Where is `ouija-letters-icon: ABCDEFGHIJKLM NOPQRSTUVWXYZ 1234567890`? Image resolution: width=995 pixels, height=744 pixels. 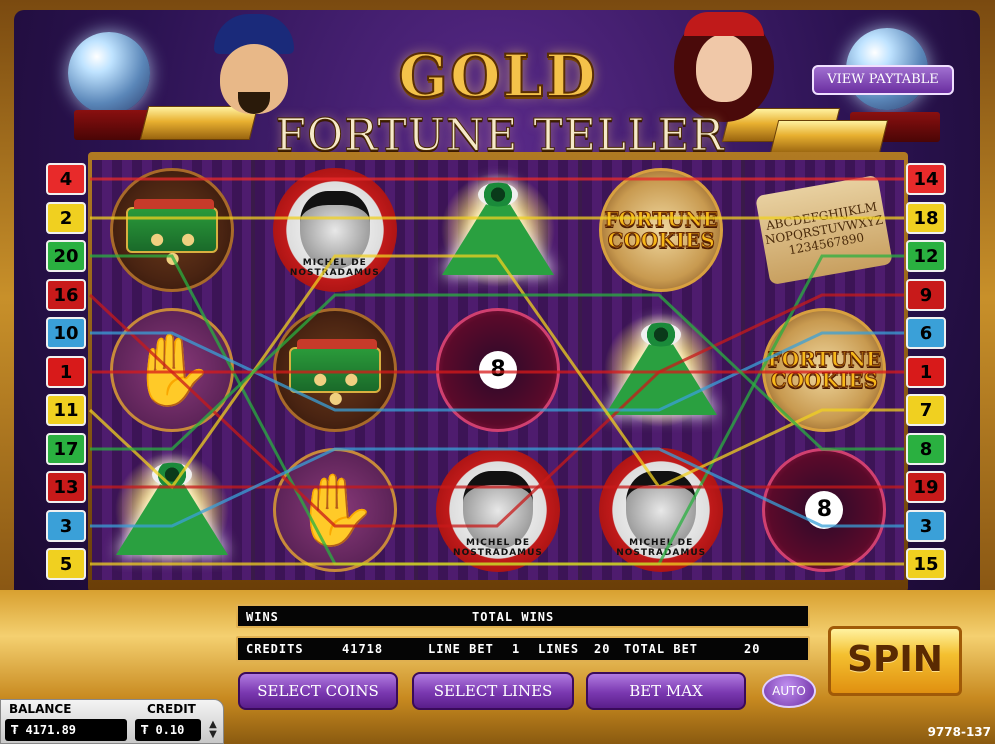 ouija-letters-icon: ABCDEFGHIJKLM NOPQRSTUVWXYZ 1234567890 is located at coordinates (824, 228).